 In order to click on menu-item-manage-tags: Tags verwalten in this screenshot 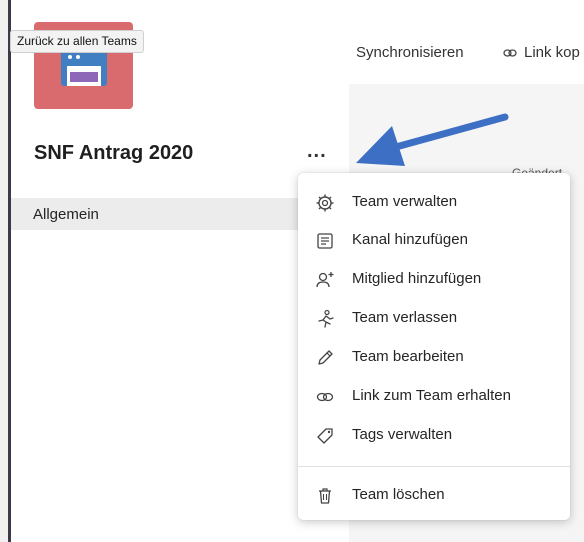, I will do `click(434, 436)`.